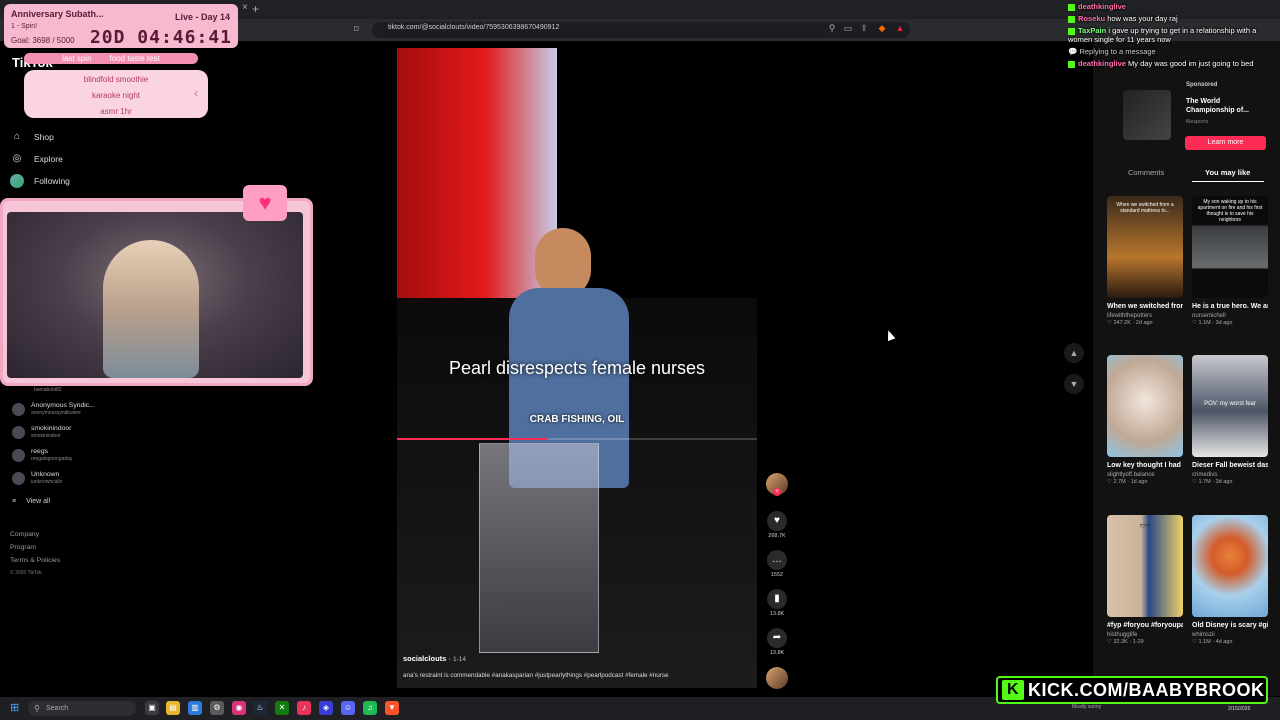 This screenshot has height=720, width=1280. What do you see at coordinates (392, 708) in the screenshot?
I see `brave-browser-icon: ▼` at bounding box center [392, 708].